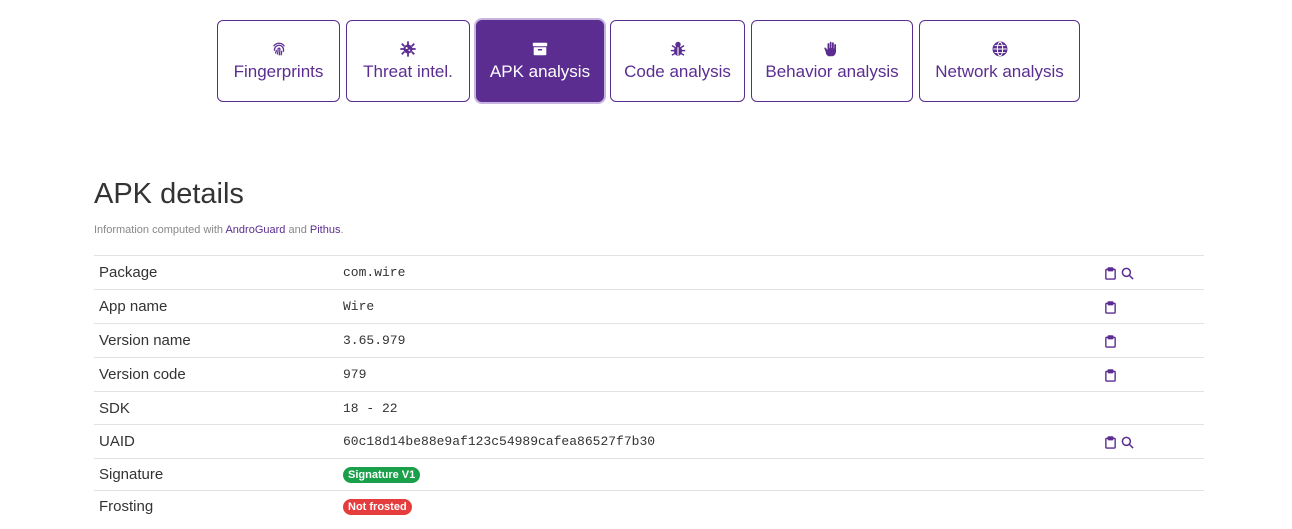  What do you see at coordinates (382, 474) in the screenshot?
I see `signature-badge: Signature V1` at bounding box center [382, 474].